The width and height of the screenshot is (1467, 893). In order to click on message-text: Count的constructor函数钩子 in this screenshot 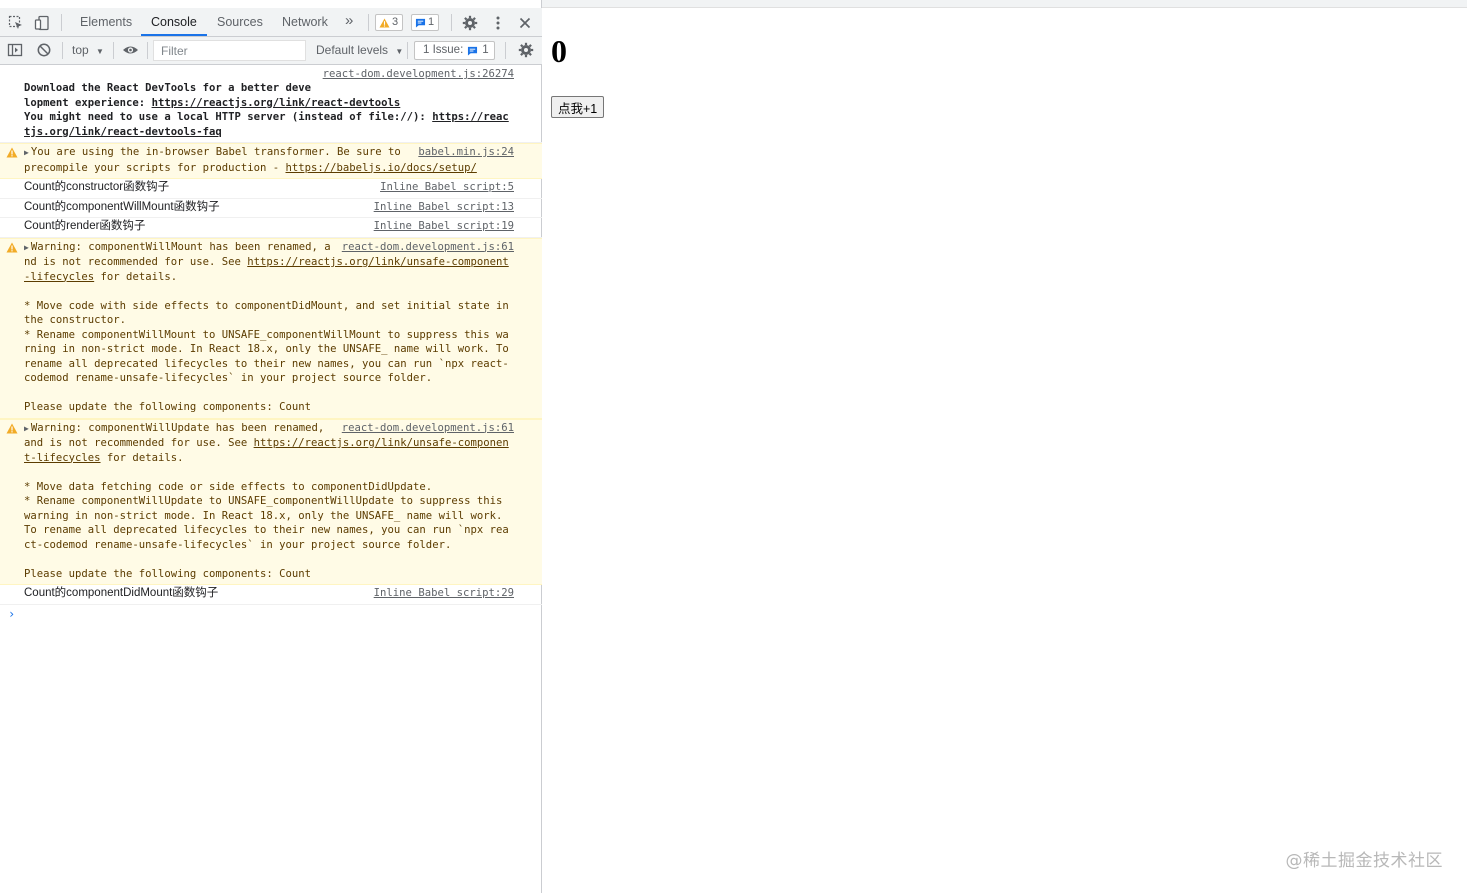, I will do `click(97, 187)`.